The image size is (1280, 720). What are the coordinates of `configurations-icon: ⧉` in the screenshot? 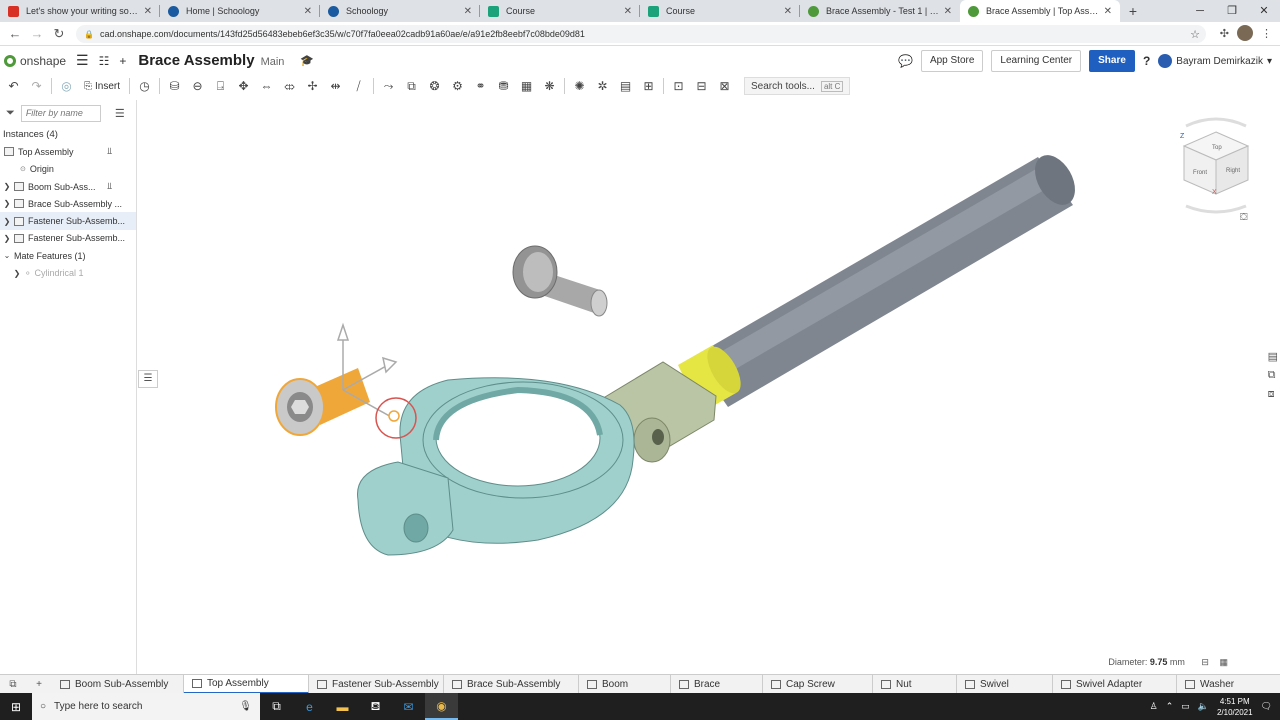 It's located at (1273, 375).